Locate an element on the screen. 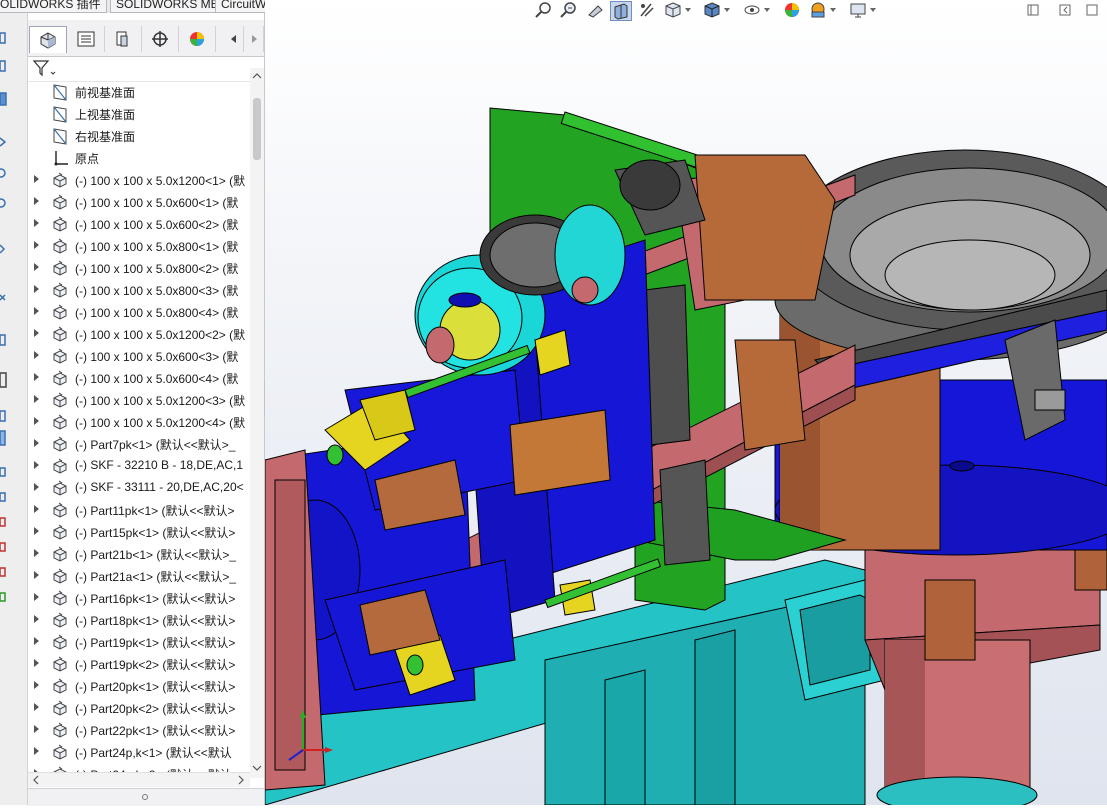 The height and width of the screenshot is (808, 1107). tree-item: (-) Part22pk<1> (默认<<默认> is located at coordinates (139, 730).